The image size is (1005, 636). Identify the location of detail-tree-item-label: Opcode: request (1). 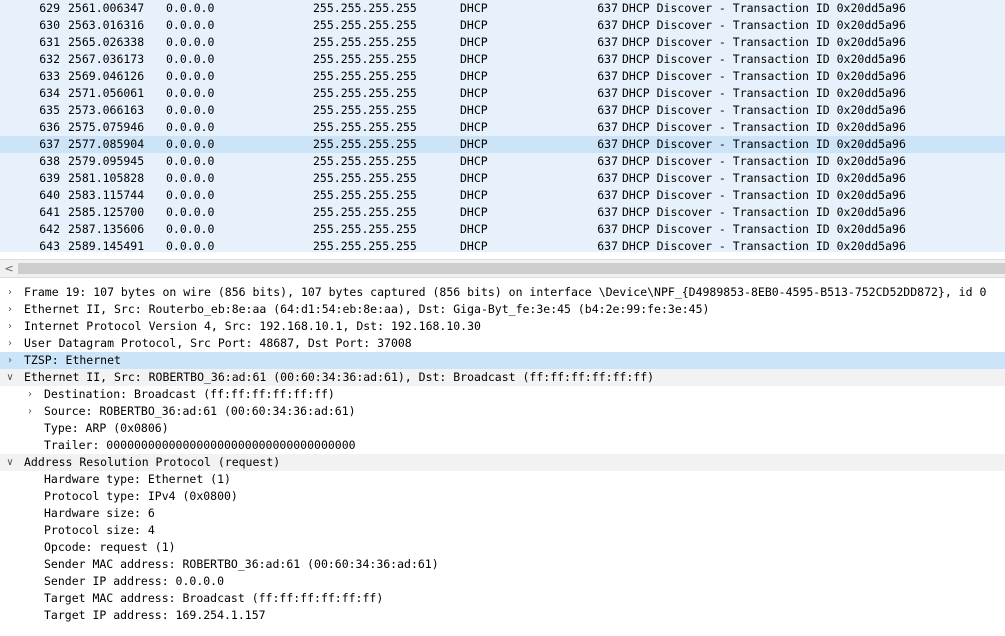
(110, 547).